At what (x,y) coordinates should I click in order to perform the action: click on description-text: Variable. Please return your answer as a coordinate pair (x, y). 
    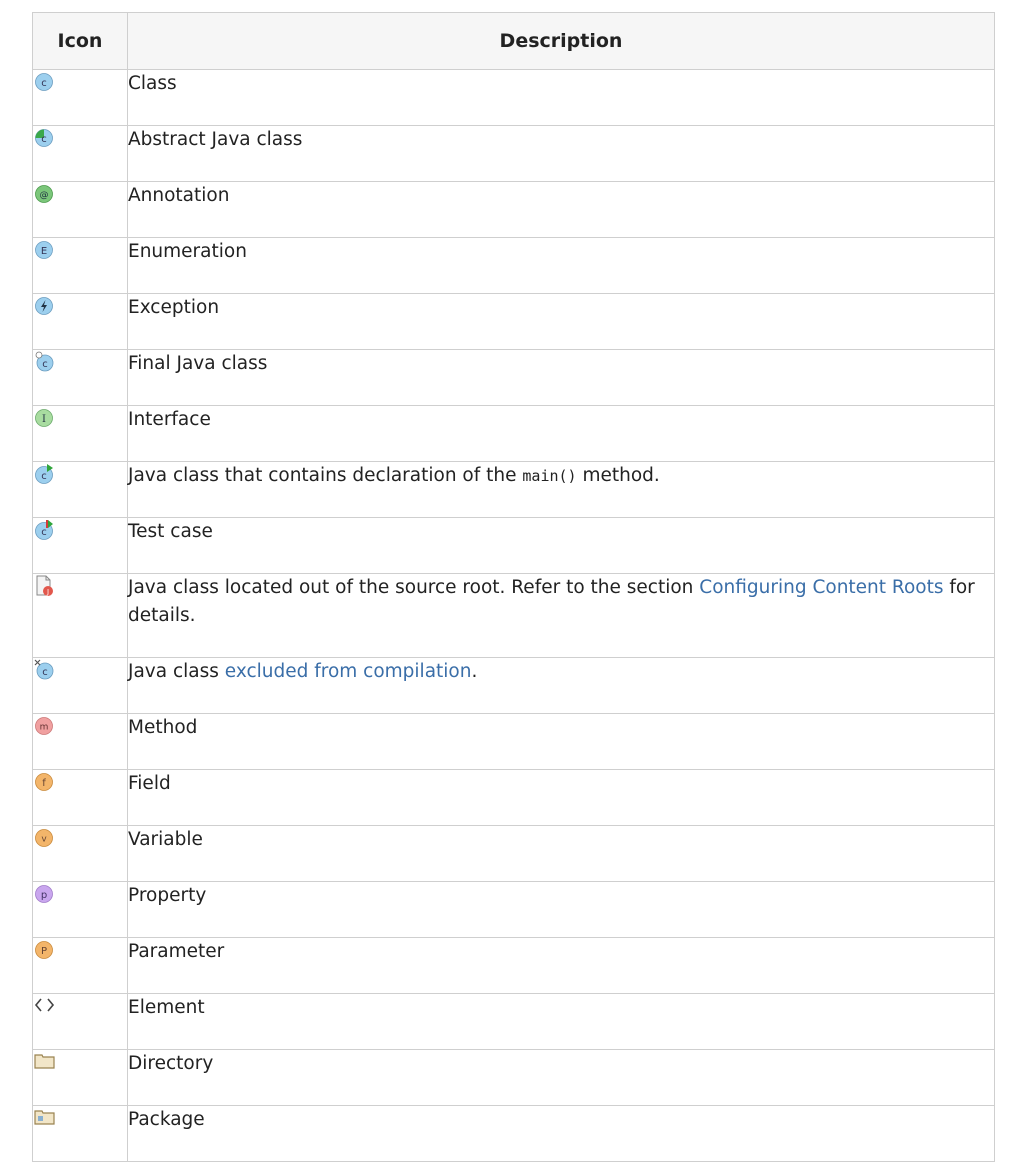
    Looking at the image, I should click on (165, 839).